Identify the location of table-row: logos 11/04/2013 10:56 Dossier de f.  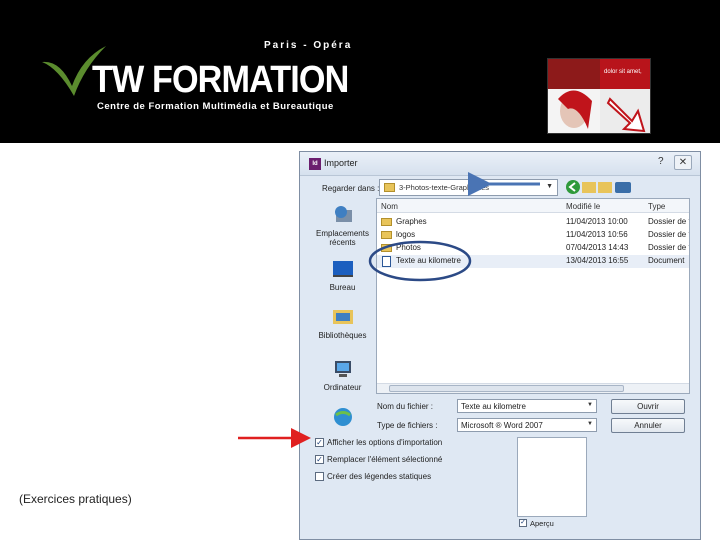
(533, 235).